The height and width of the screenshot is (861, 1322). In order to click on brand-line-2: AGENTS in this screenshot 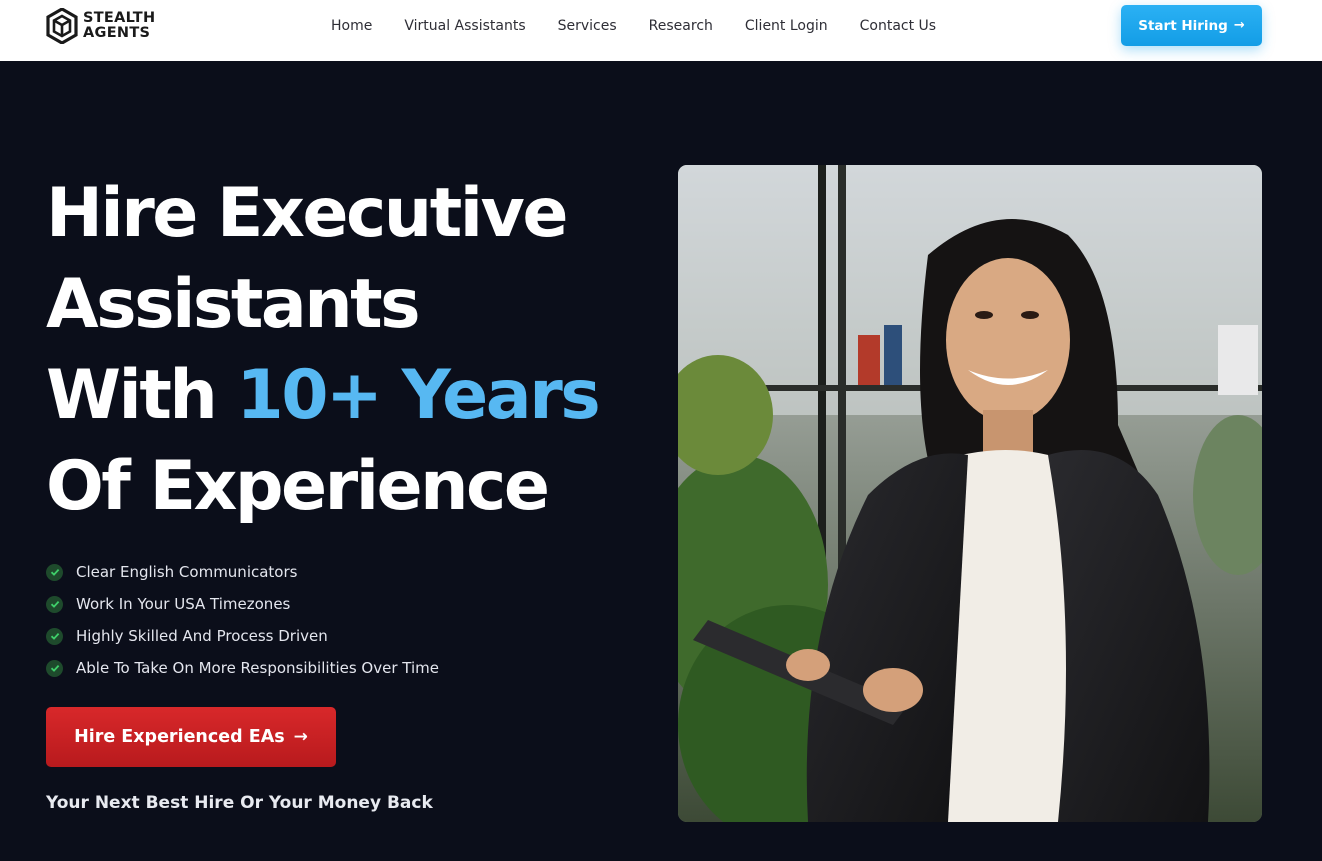, I will do `click(117, 33)`.